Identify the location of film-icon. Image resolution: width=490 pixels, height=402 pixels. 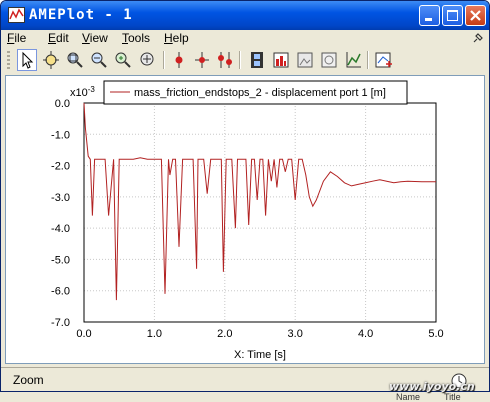
(257, 60).